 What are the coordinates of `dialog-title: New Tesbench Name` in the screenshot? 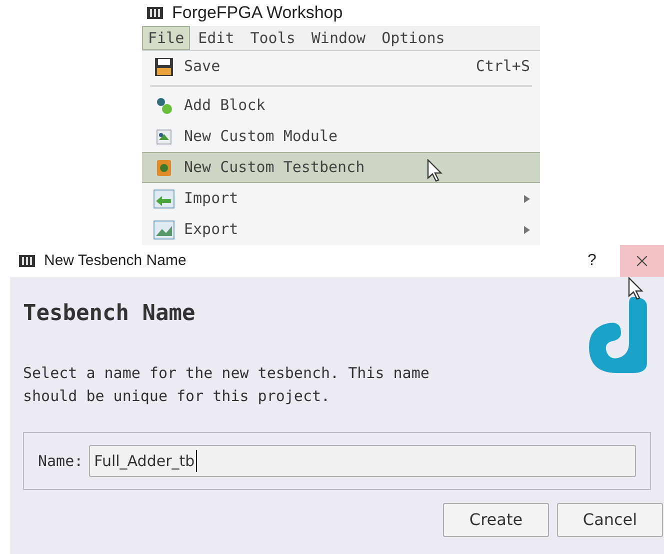 It's located at (116, 260).